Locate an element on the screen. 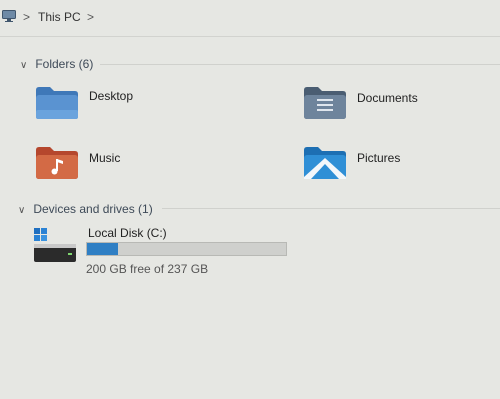 The height and width of the screenshot is (399, 500). folders-group-header: ∨ Folders (6) is located at coordinates (56, 64).